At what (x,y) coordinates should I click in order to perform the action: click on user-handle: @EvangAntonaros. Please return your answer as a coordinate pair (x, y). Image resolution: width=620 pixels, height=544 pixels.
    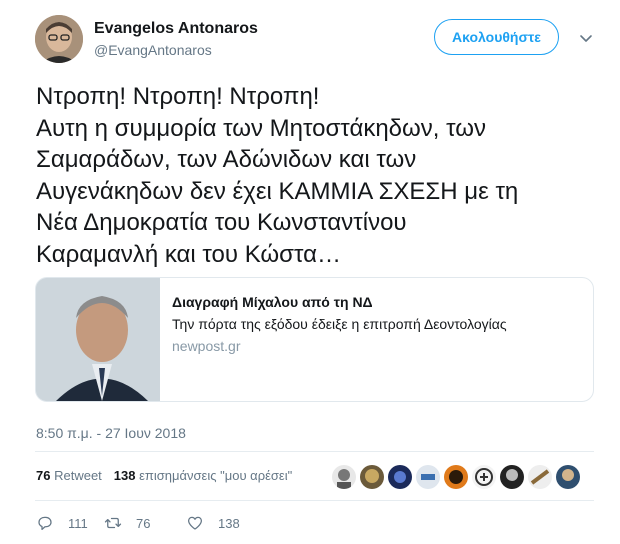
    Looking at the image, I should click on (153, 50).